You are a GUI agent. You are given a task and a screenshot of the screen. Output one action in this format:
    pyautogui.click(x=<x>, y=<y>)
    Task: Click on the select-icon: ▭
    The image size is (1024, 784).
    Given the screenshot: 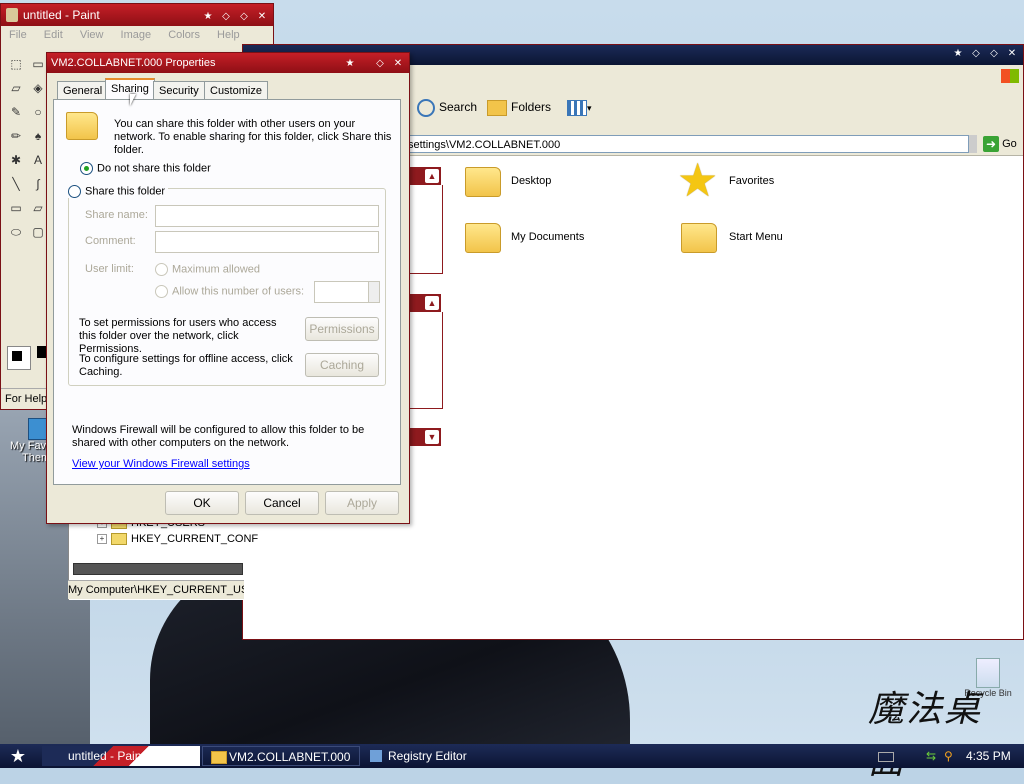 What is the action you would take?
    pyautogui.click(x=38, y=64)
    